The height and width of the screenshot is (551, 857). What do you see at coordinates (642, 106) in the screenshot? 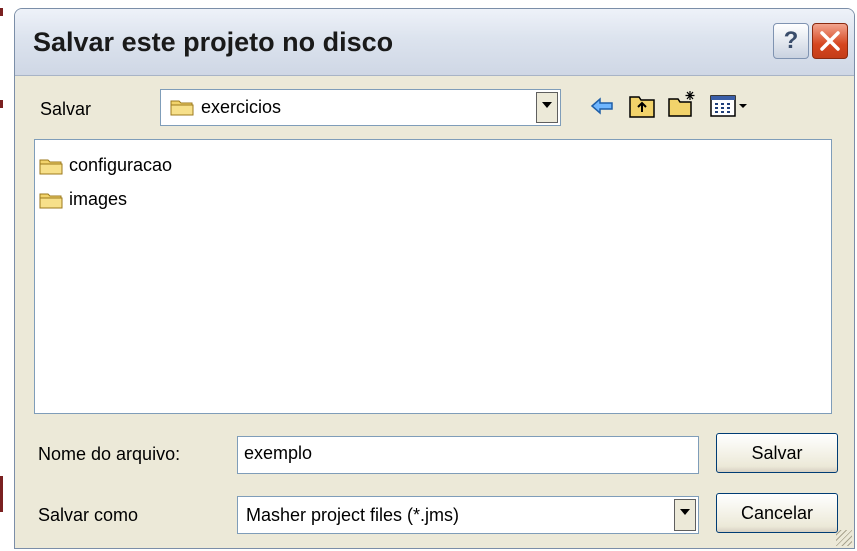
I see `up-one-level-icon` at bounding box center [642, 106].